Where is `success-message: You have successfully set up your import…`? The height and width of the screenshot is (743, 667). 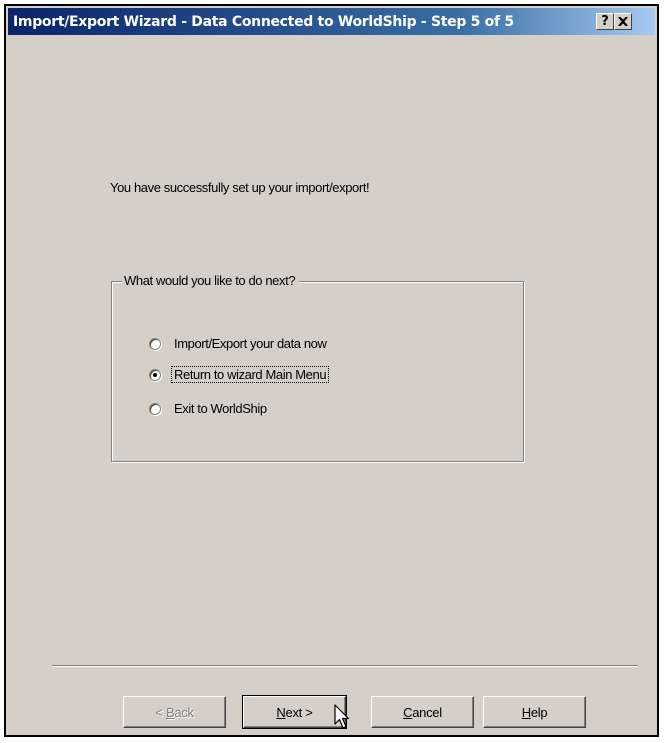 success-message: You have successfully set up your import… is located at coordinates (240, 187).